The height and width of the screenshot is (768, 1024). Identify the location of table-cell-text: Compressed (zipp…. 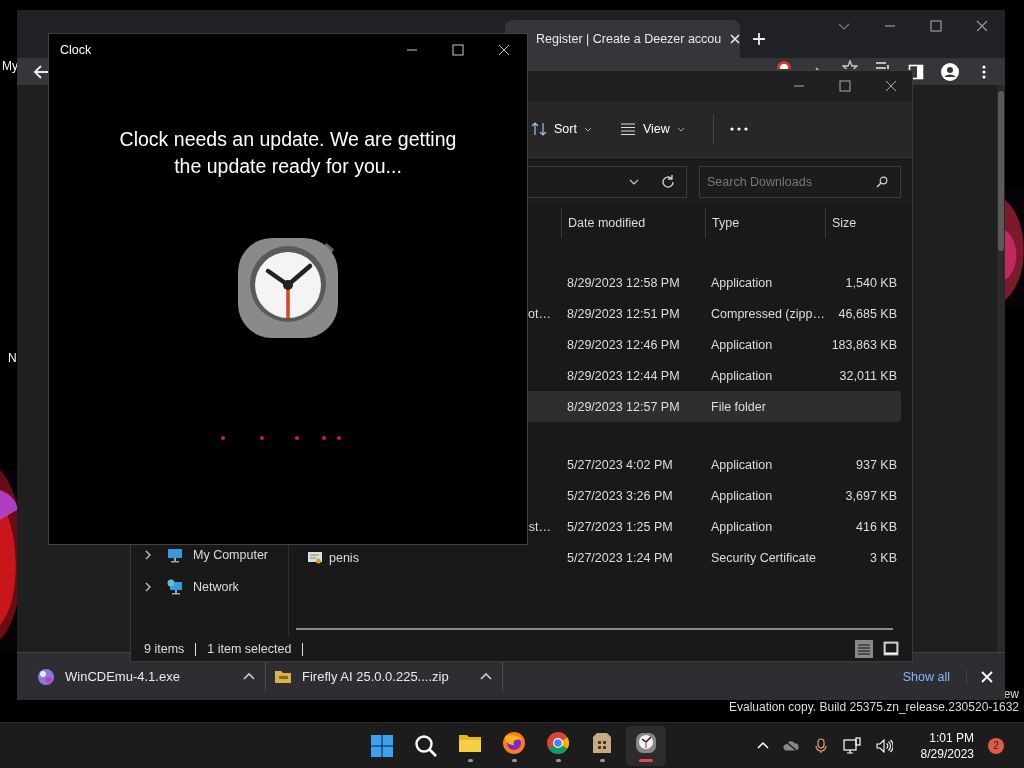
(767, 313).